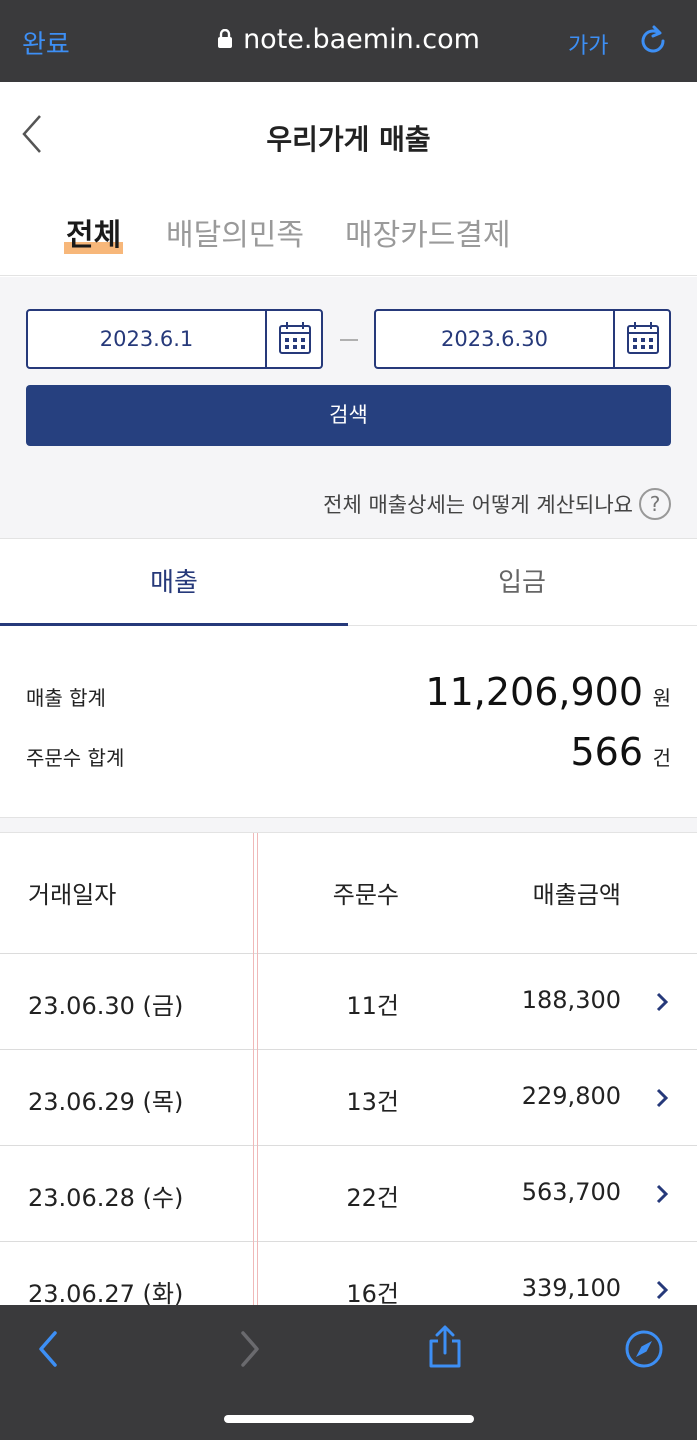 This screenshot has height=1440, width=697. What do you see at coordinates (661, 698) in the screenshot?
I see `sales-total-unit: 원` at bounding box center [661, 698].